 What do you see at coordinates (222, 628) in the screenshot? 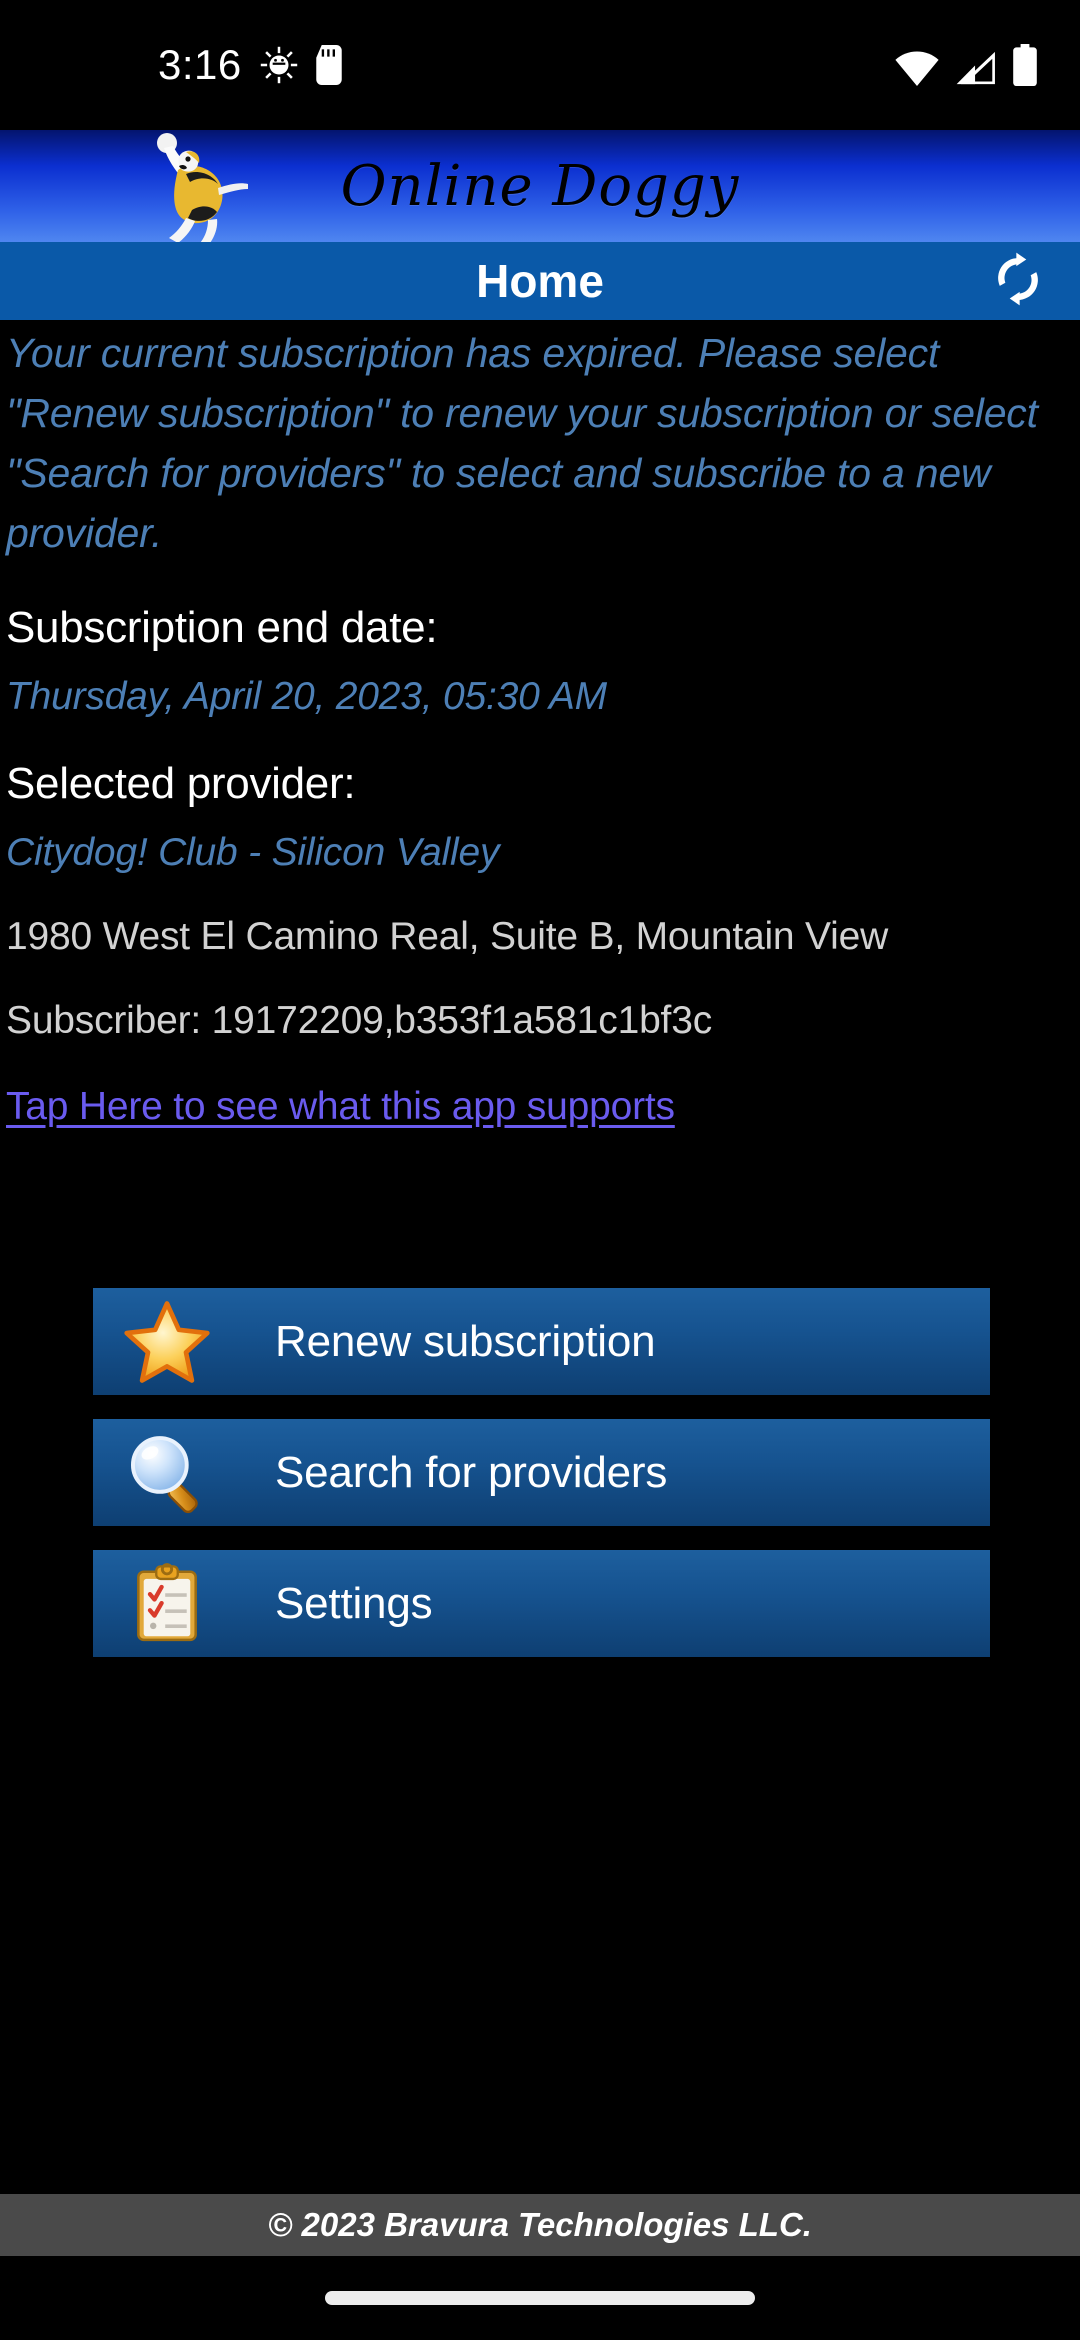
I see `end-date-label: Subscription end date:` at bounding box center [222, 628].